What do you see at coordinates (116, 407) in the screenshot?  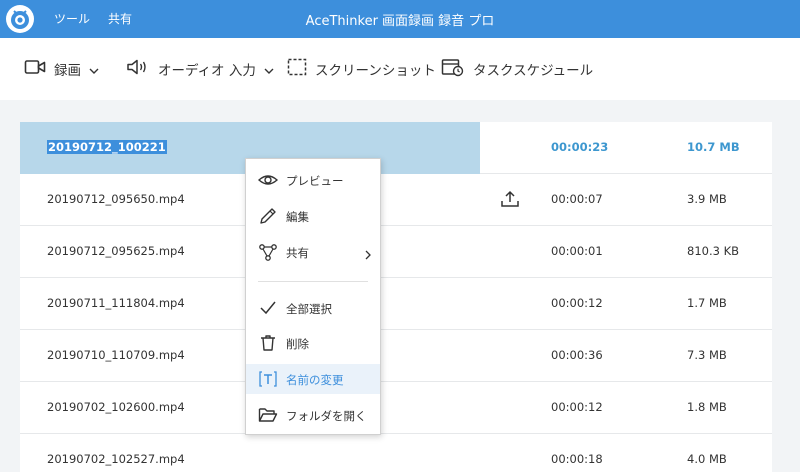 I see `file-name: 20190702_102600.mp4` at bounding box center [116, 407].